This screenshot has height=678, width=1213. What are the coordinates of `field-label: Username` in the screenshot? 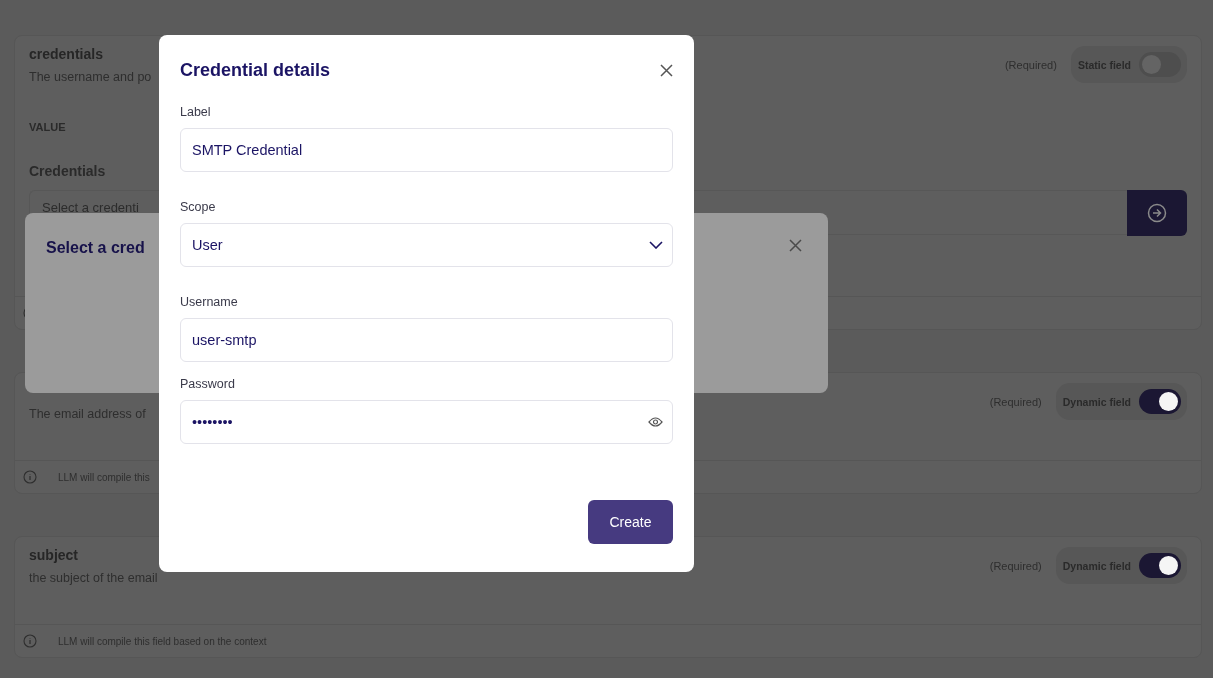 It's located at (209, 302).